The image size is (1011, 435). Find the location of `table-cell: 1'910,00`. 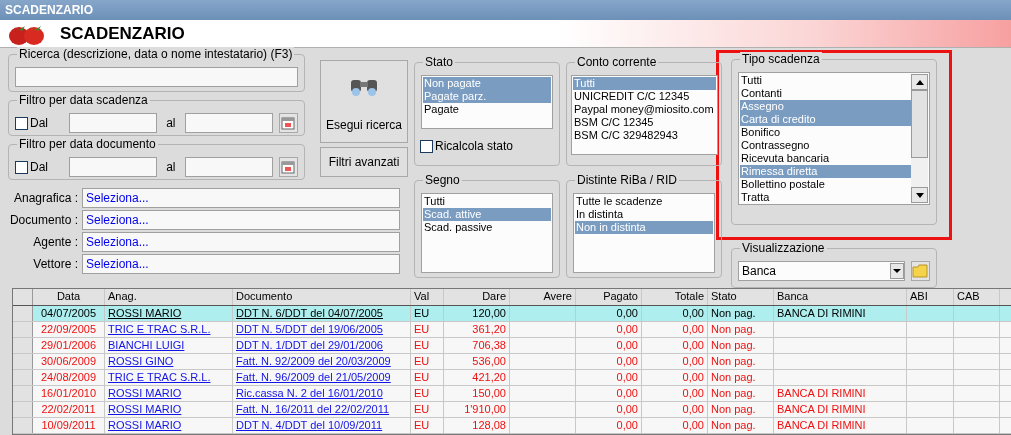

table-cell: 1'910,00 is located at coordinates (485, 409).